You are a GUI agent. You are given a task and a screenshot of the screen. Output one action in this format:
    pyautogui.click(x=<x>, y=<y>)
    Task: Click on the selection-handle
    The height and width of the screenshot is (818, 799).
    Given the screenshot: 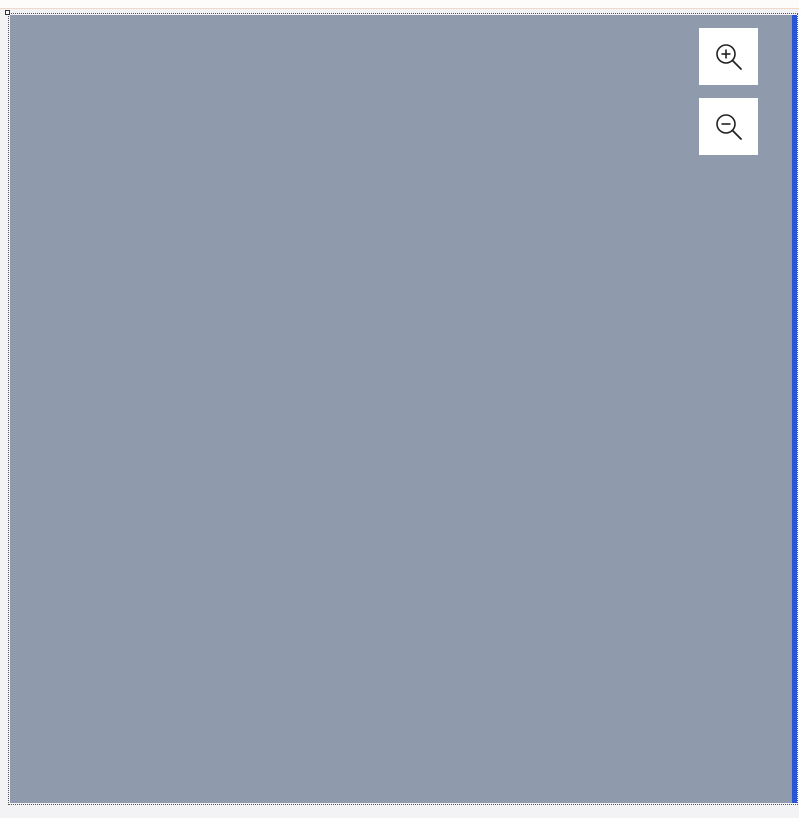 What is the action you would take?
    pyautogui.click(x=7, y=12)
    